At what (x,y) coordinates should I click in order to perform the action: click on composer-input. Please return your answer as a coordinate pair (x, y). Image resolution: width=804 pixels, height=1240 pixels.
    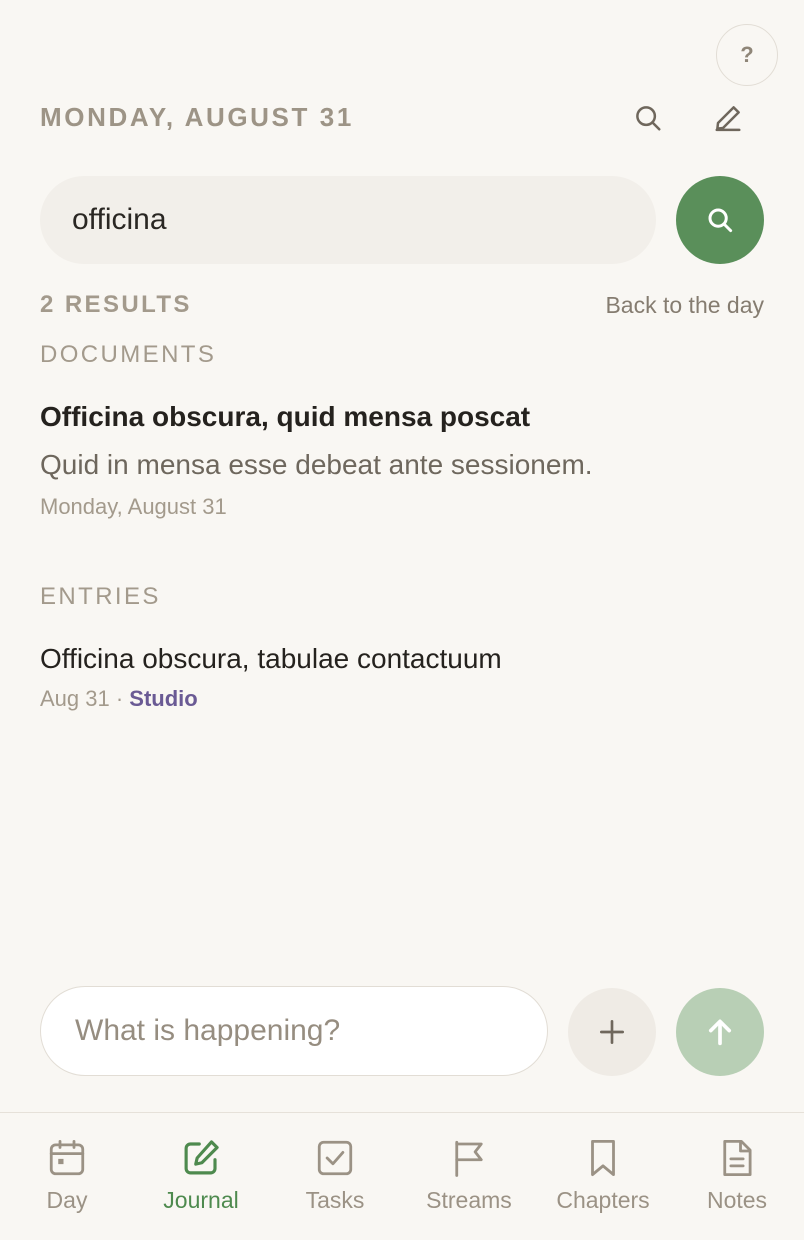
    Looking at the image, I should click on (294, 1031).